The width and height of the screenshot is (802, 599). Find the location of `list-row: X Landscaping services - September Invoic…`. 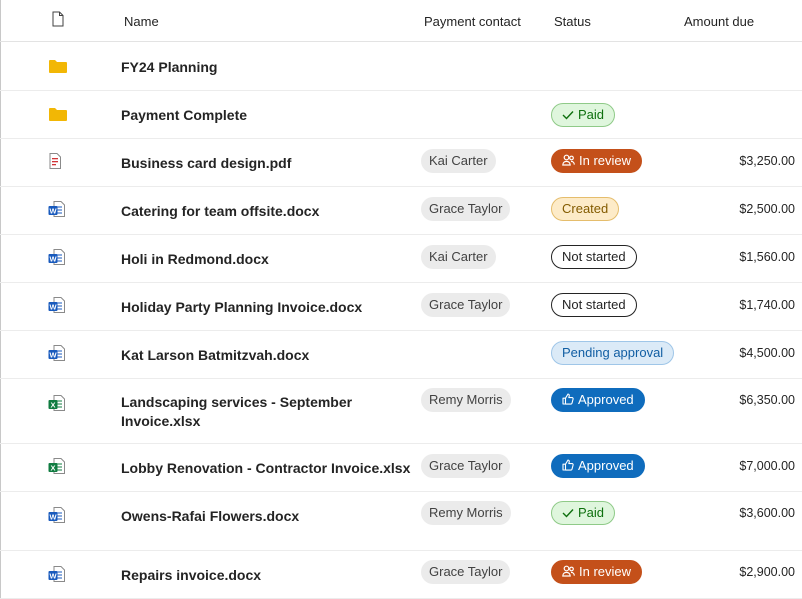

list-row: X Landscaping services - September Invoic… is located at coordinates (401, 411).